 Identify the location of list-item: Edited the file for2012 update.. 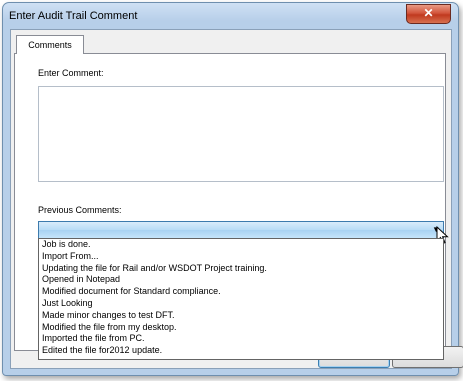
(241, 351).